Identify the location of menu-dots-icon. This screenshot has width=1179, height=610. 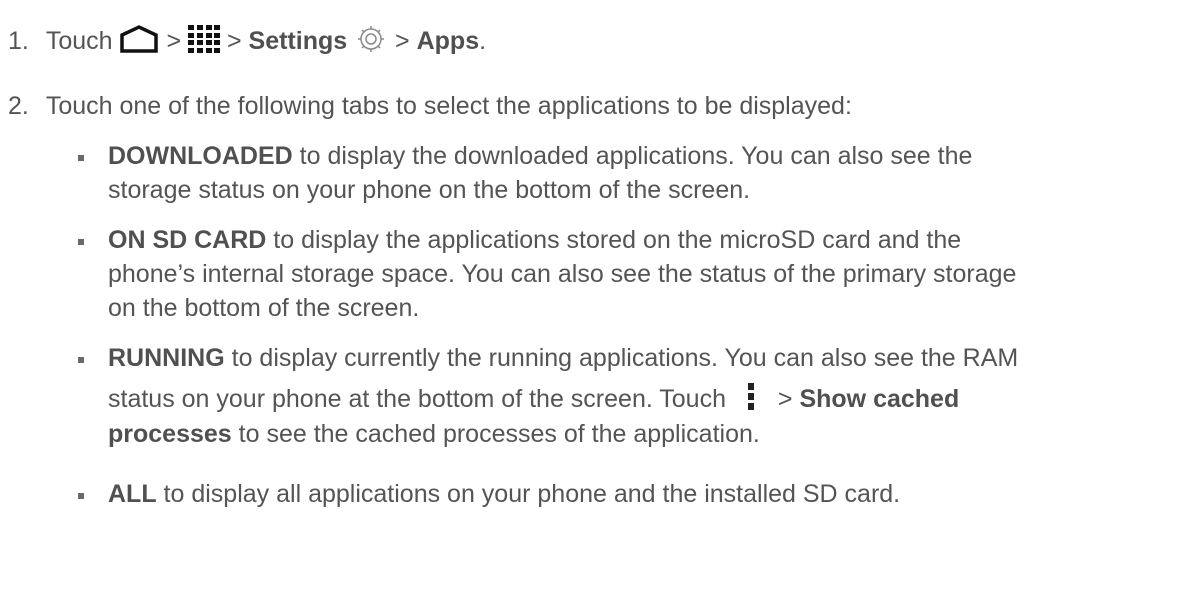
(751, 400).